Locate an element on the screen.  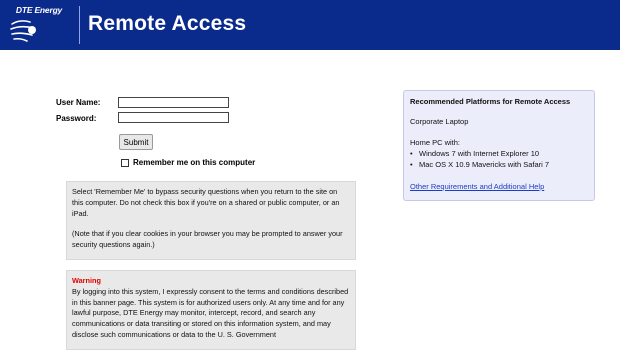
password-label: Password: is located at coordinates (76, 118).